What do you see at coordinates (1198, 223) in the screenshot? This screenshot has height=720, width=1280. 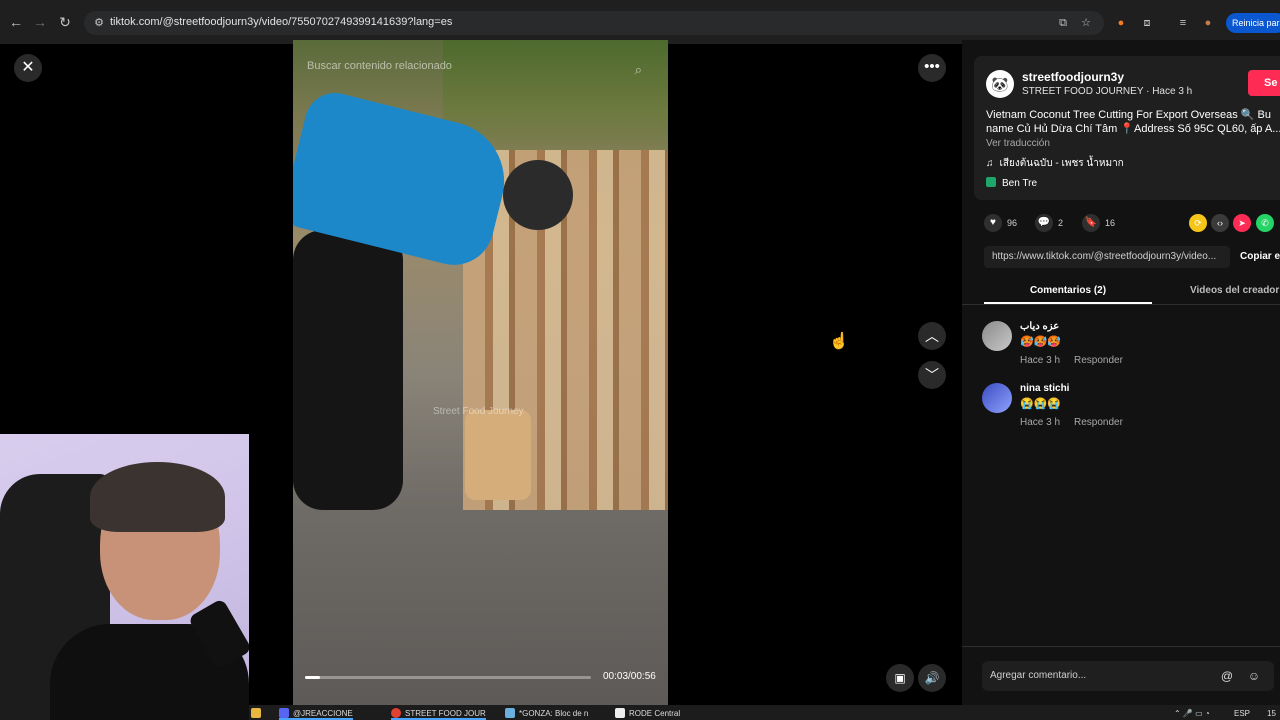 I see `repost-icon: ⟳` at bounding box center [1198, 223].